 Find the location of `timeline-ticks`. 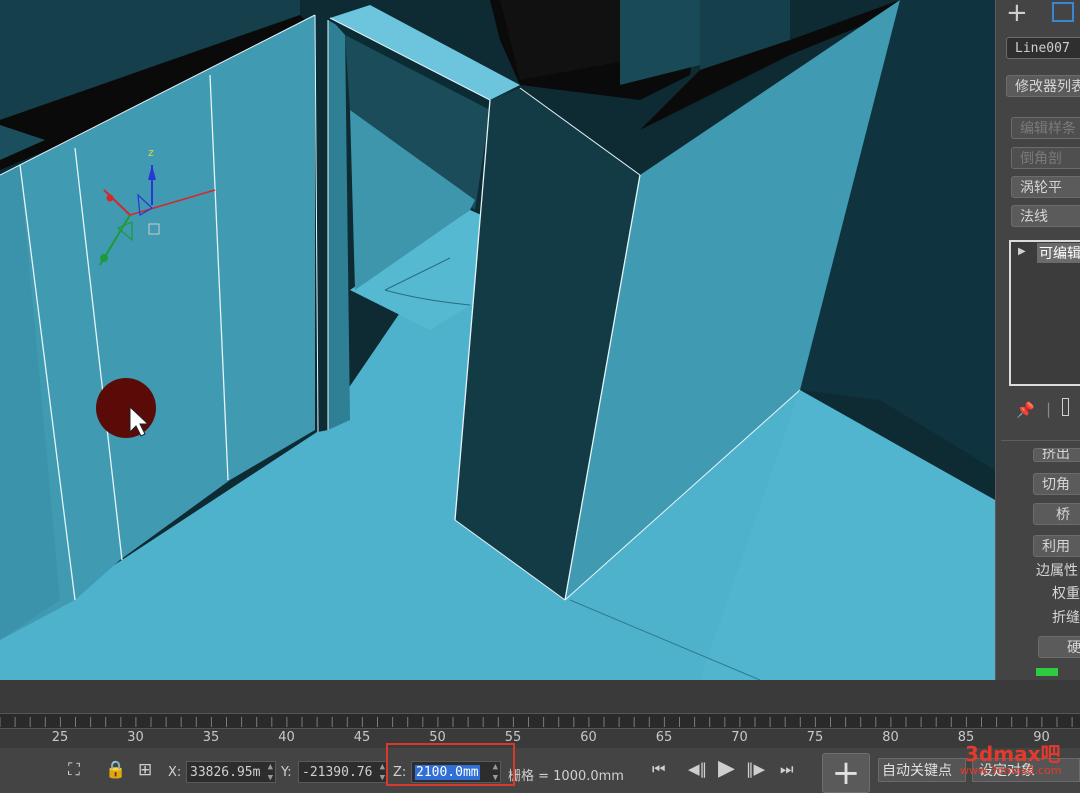

timeline-ticks is located at coordinates (536, 722).